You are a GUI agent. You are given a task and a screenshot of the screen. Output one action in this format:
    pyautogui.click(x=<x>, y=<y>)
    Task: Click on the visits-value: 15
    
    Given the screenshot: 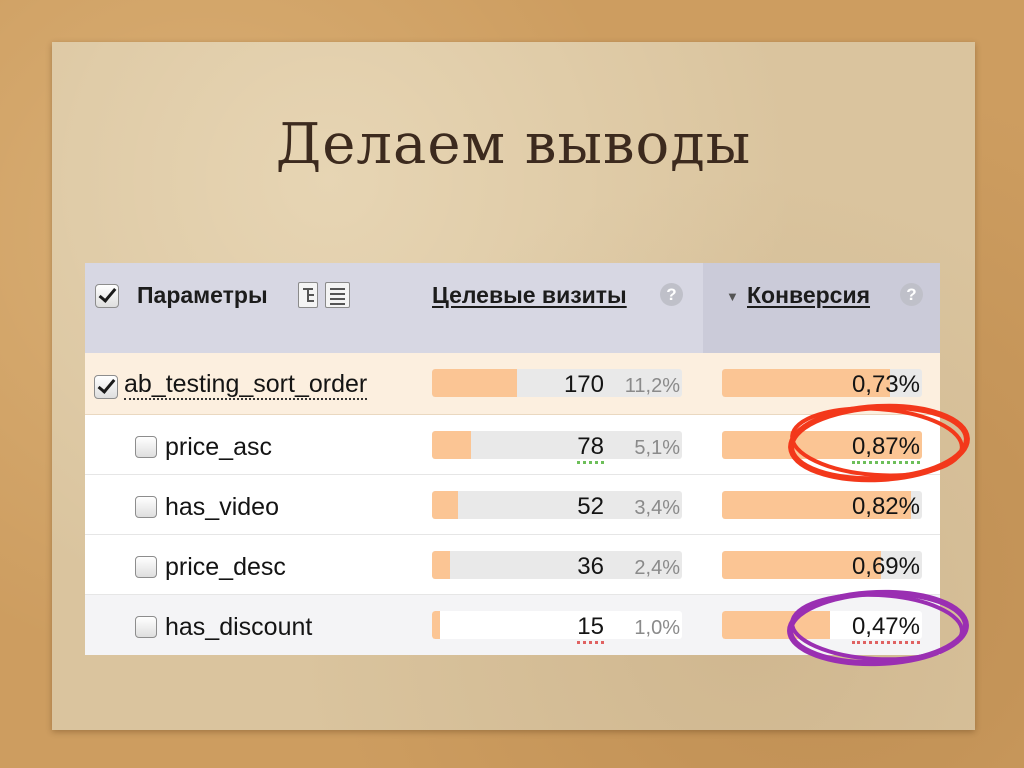 What is the action you would take?
    pyautogui.click(x=554, y=628)
    